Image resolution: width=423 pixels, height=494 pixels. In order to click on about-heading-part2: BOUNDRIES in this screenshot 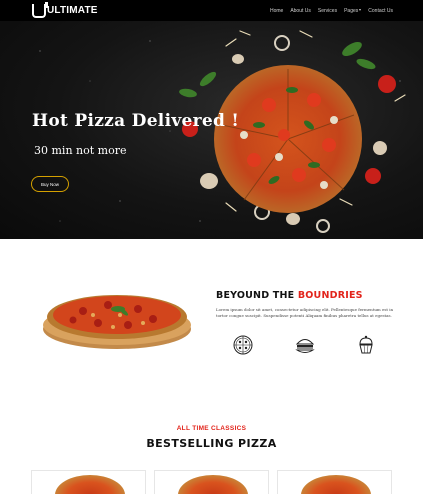, I will do `click(330, 295)`.